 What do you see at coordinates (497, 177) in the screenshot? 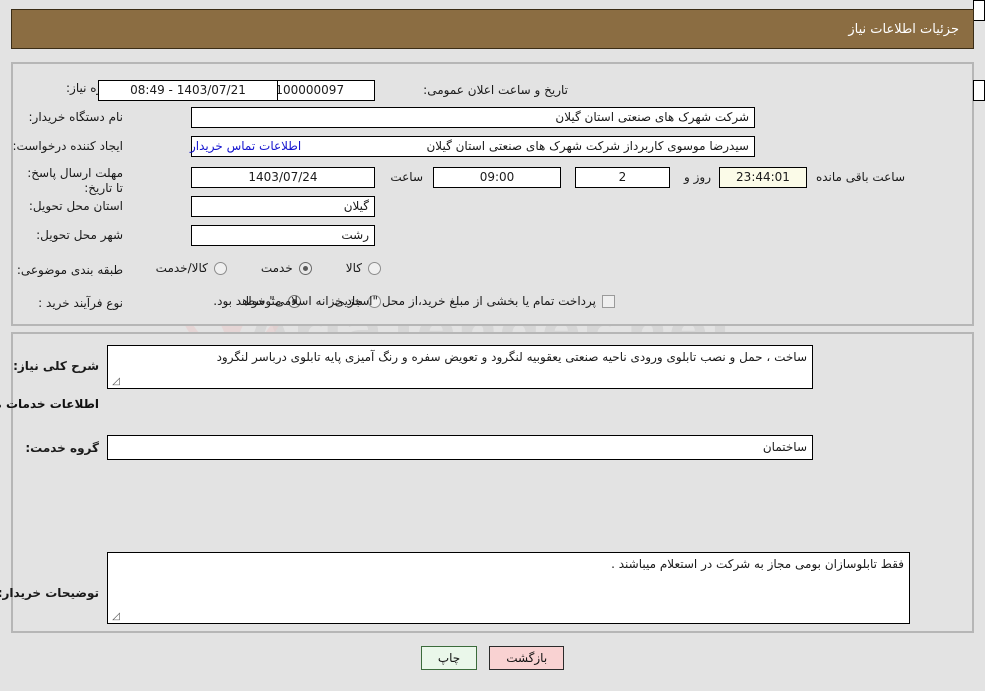
I see `deadline-time-field: 09:00` at bounding box center [497, 177].